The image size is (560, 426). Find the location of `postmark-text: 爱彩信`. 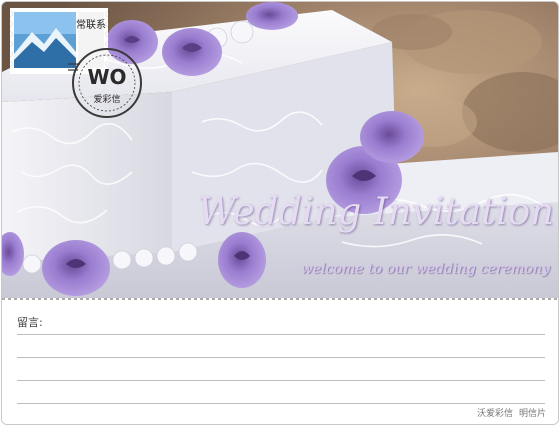

postmark-text: 爱彩信 is located at coordinates (106, 99).